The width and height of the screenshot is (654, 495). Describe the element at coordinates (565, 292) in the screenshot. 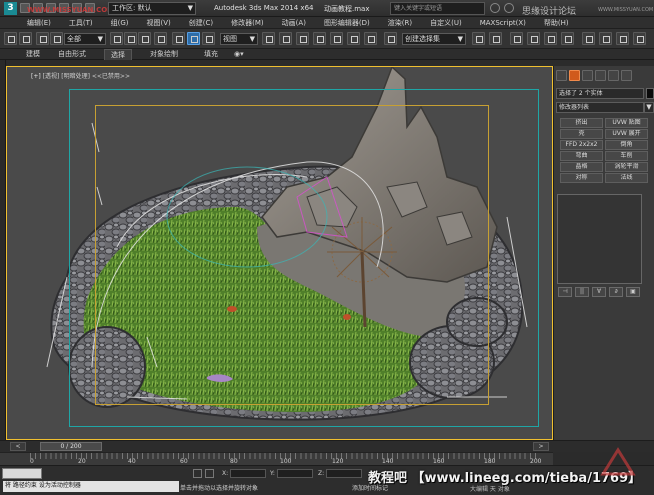

I see `pin-stack-icon: ⊣` at that location.